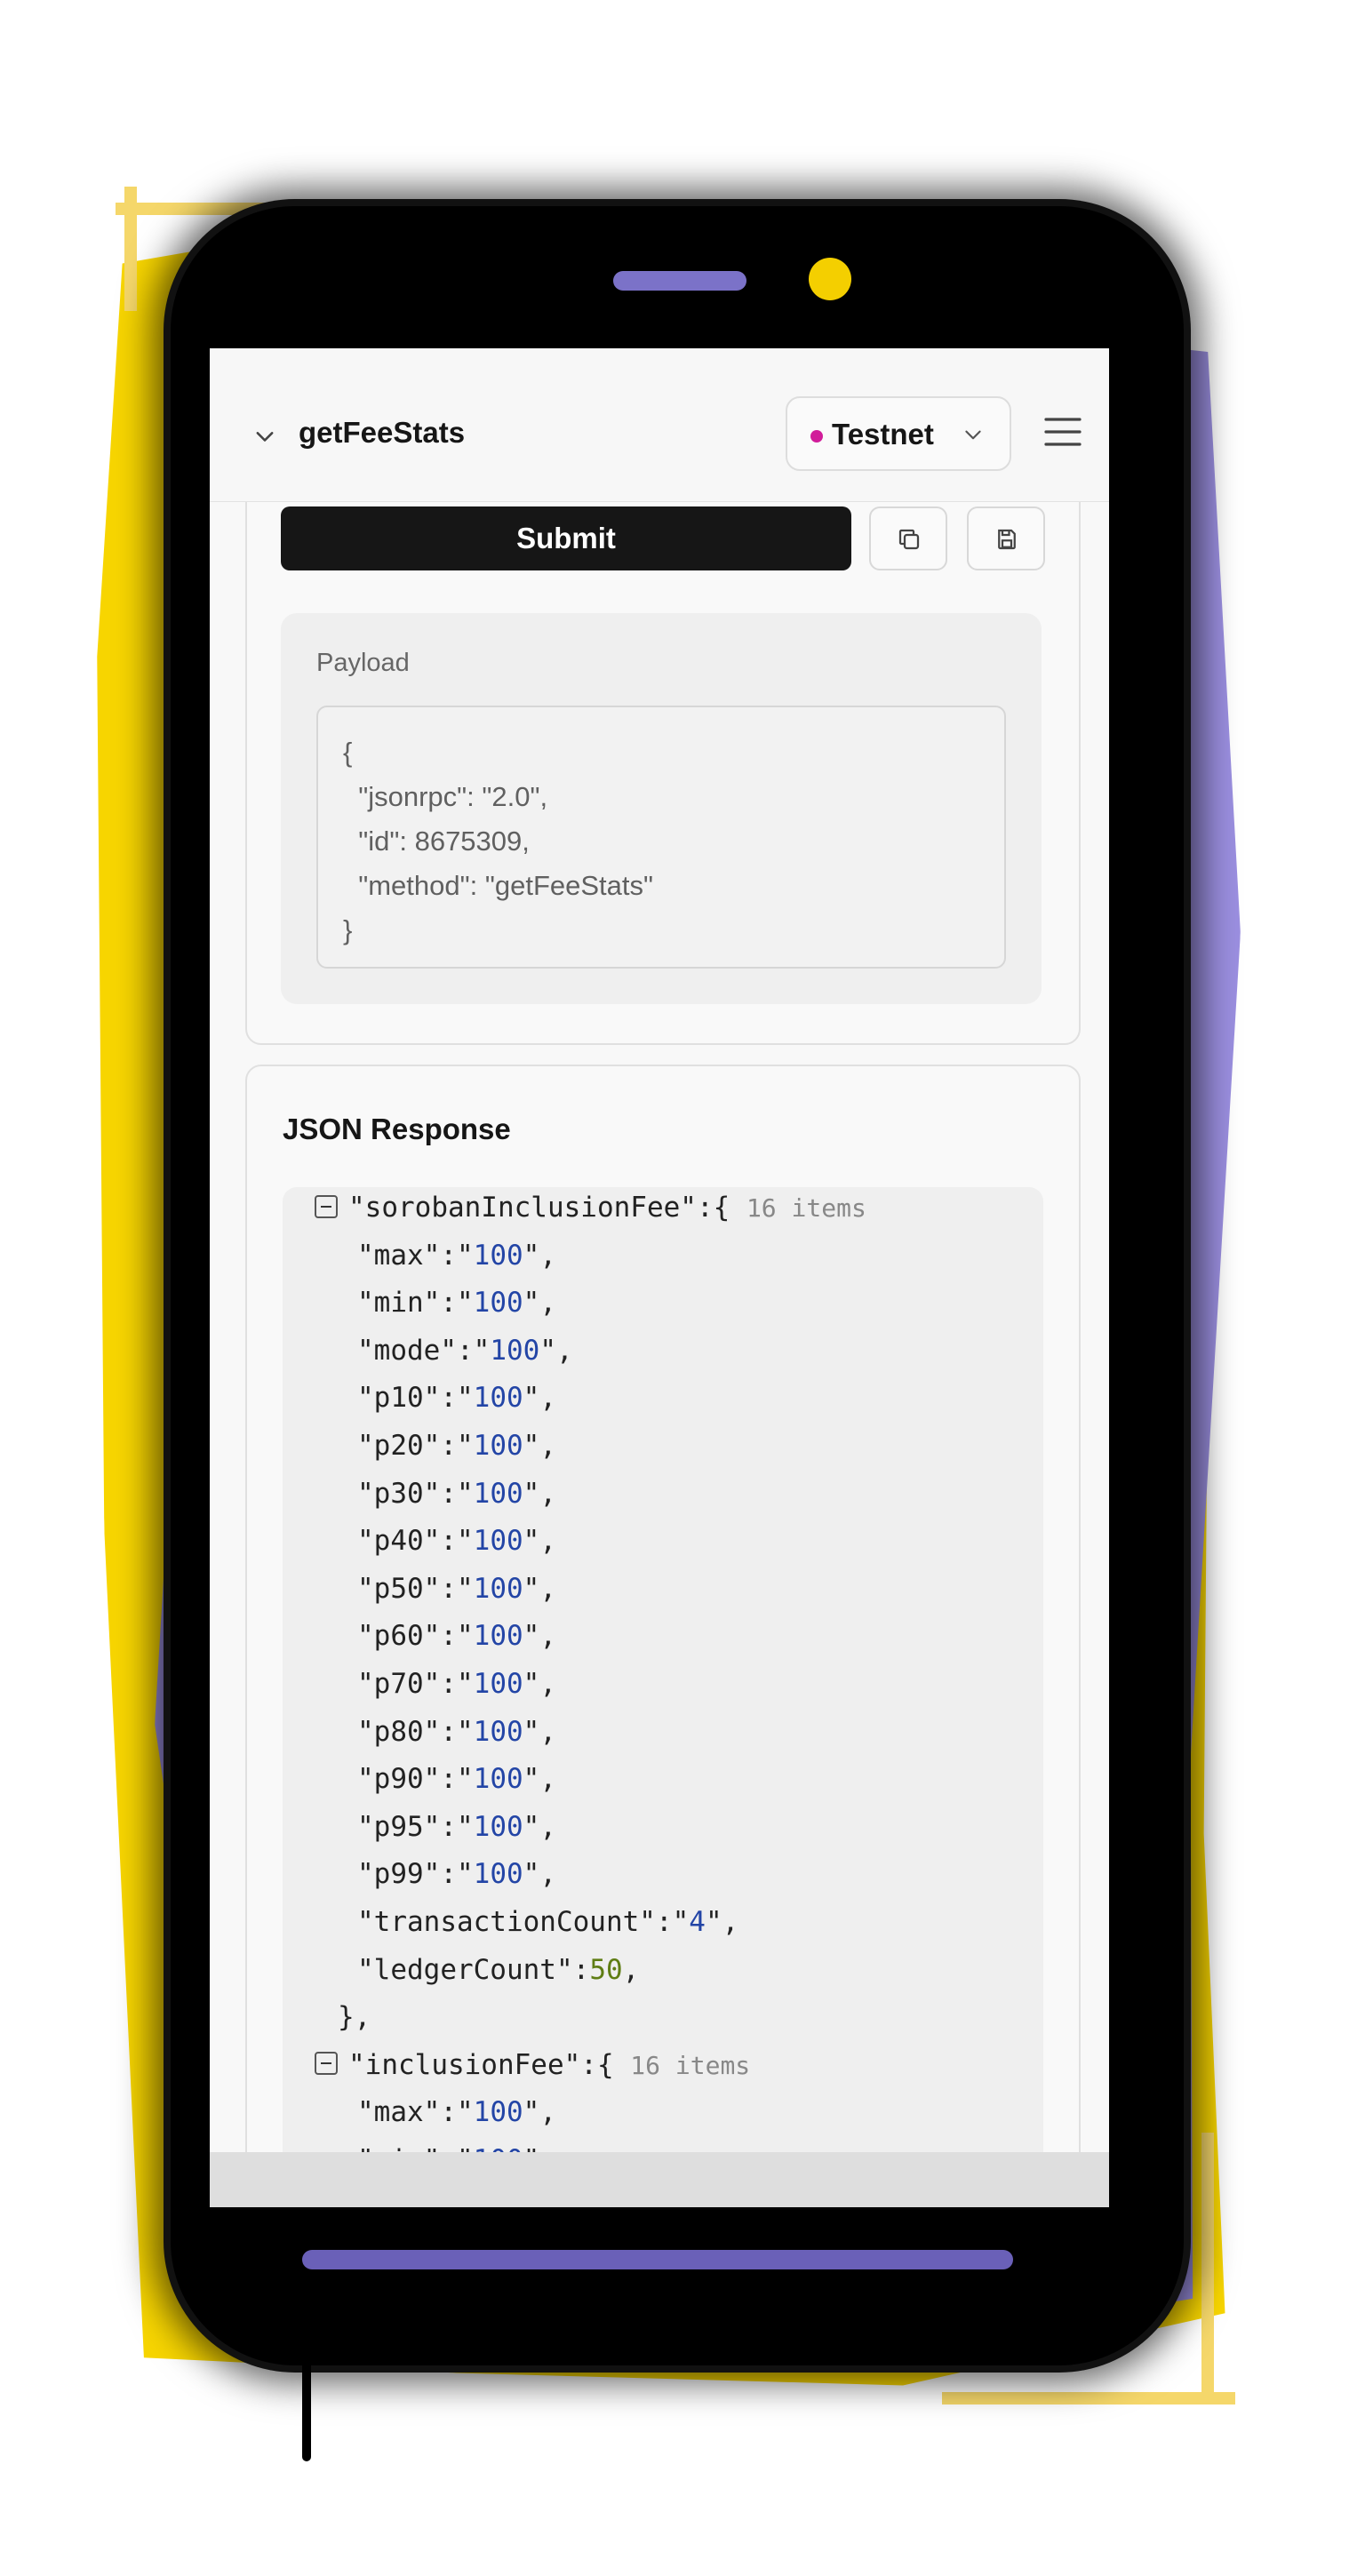  Describe the element at coordinates (399, 1541) in the screenshot. I see `json-key: "p40"` at that location.